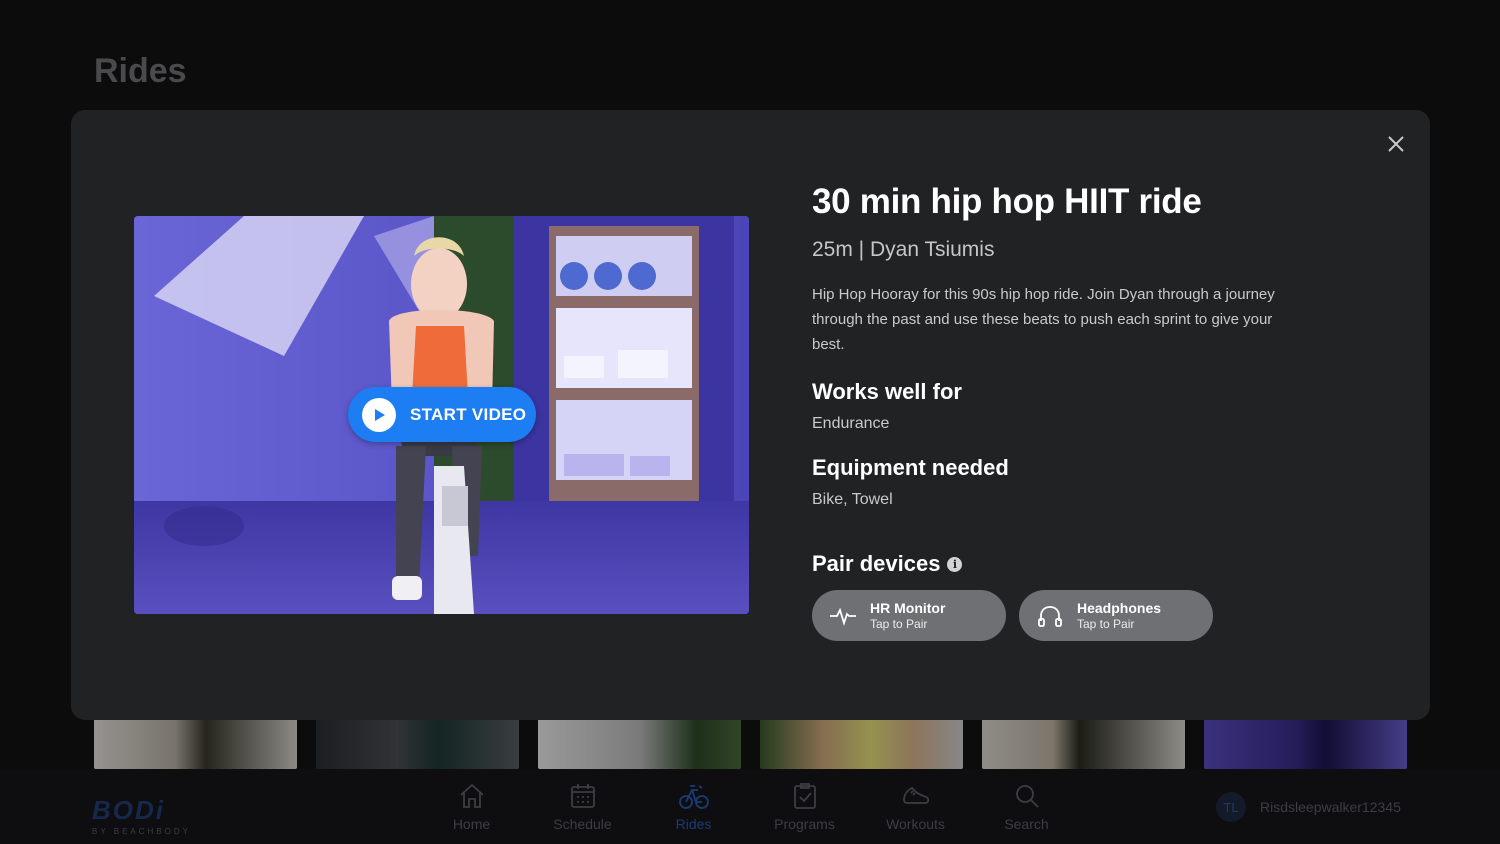 This screenshot has height=844, width=1500. I want to click on play-icon, so click(379, 414).